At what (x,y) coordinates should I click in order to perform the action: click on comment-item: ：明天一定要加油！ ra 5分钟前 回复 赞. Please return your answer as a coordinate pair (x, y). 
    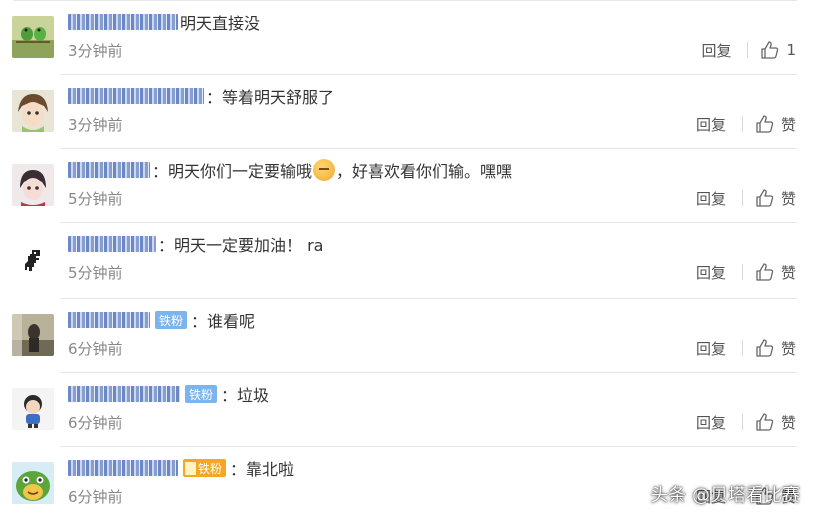
    Looking at the image, I should click on (407, 259).